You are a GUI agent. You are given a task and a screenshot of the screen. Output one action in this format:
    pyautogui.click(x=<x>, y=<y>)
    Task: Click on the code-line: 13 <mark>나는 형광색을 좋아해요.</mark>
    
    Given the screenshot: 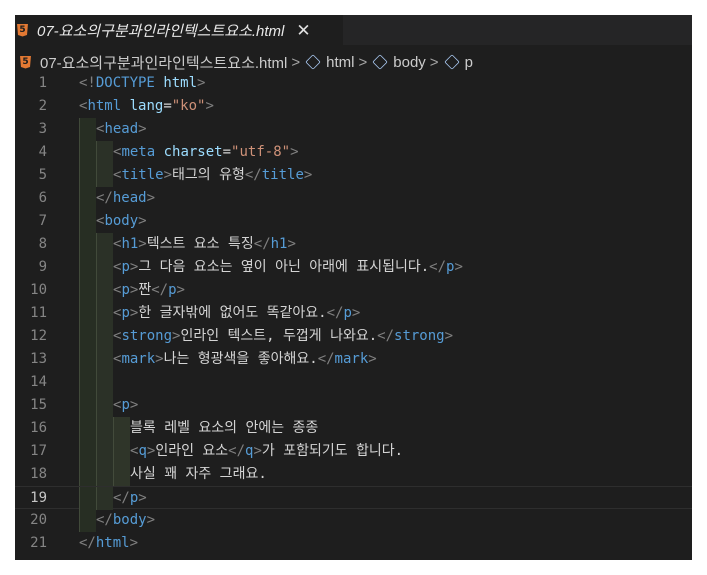 What is the action you would take?
    pyautogui.click(x=353, y=359)
    